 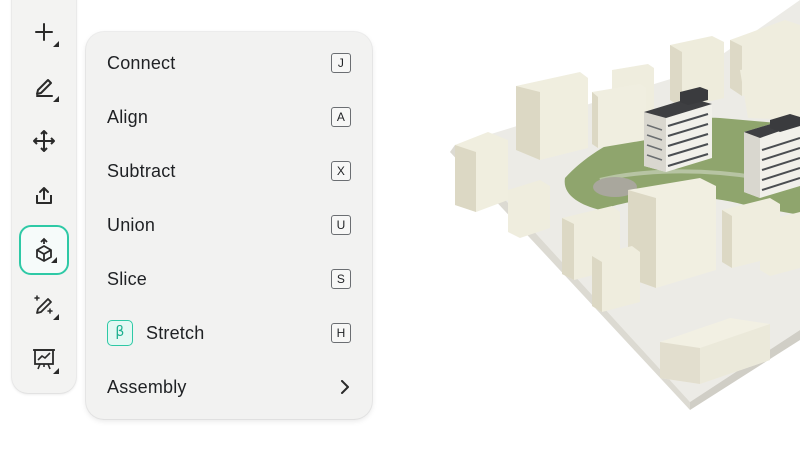 I want to click on menu-item-label: Align, so click(x=128, y=116).